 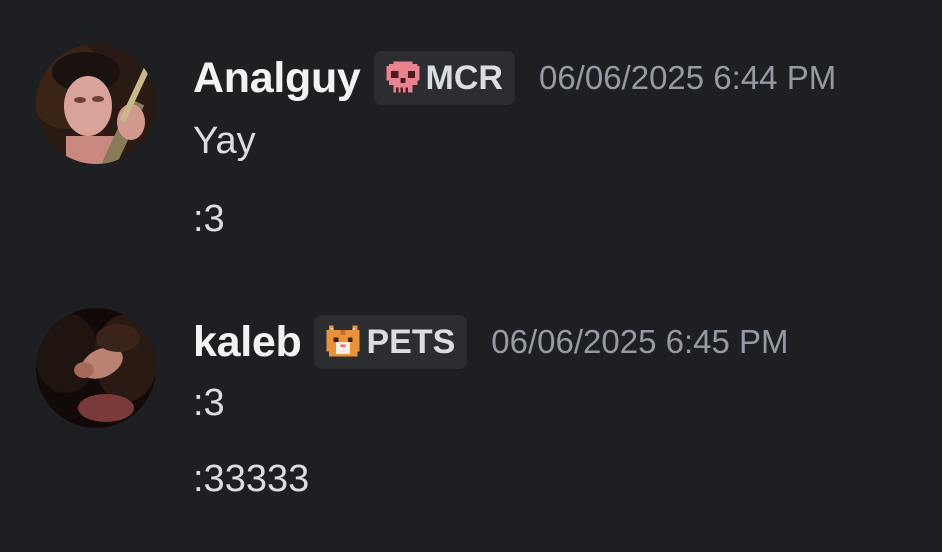 What do you see at coordinates (464, 77) in the screenshot?
I see `server-tag-label: MCR` at bounding box center [464, 77].